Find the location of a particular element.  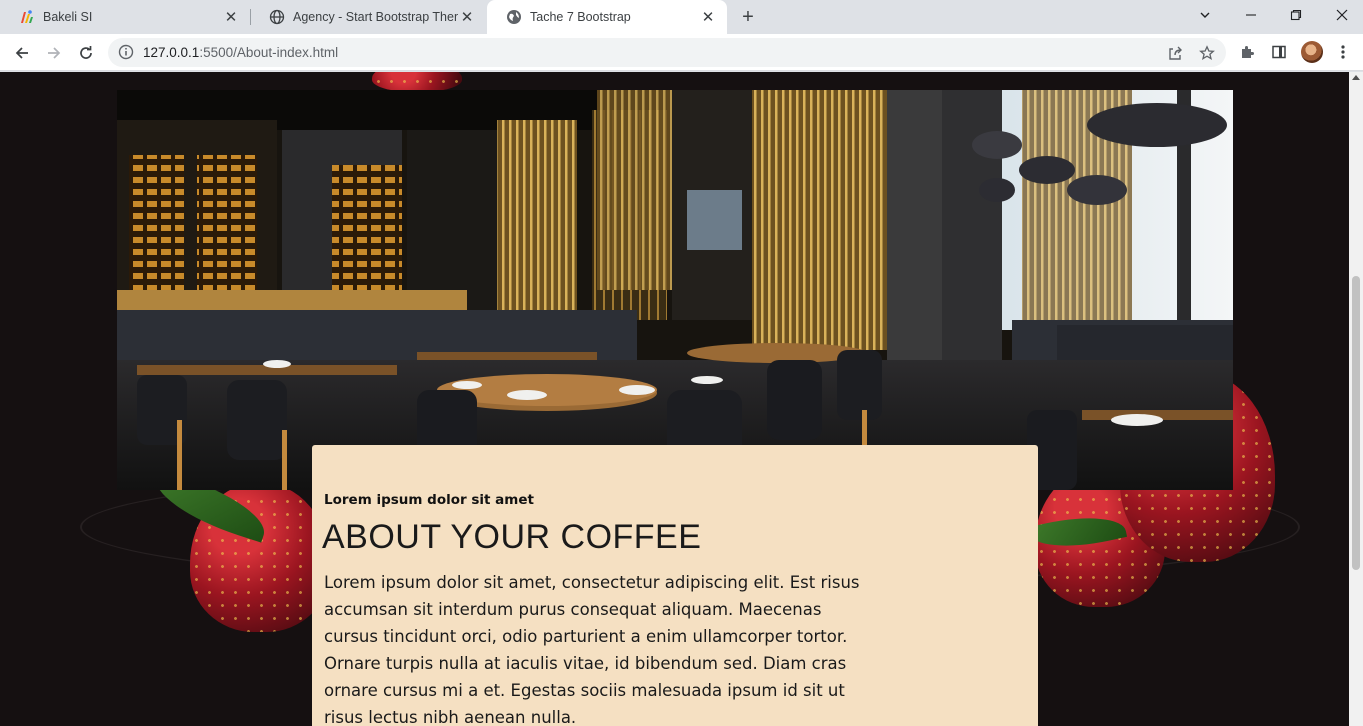

share-icon is located at coordinates (1175, 53).